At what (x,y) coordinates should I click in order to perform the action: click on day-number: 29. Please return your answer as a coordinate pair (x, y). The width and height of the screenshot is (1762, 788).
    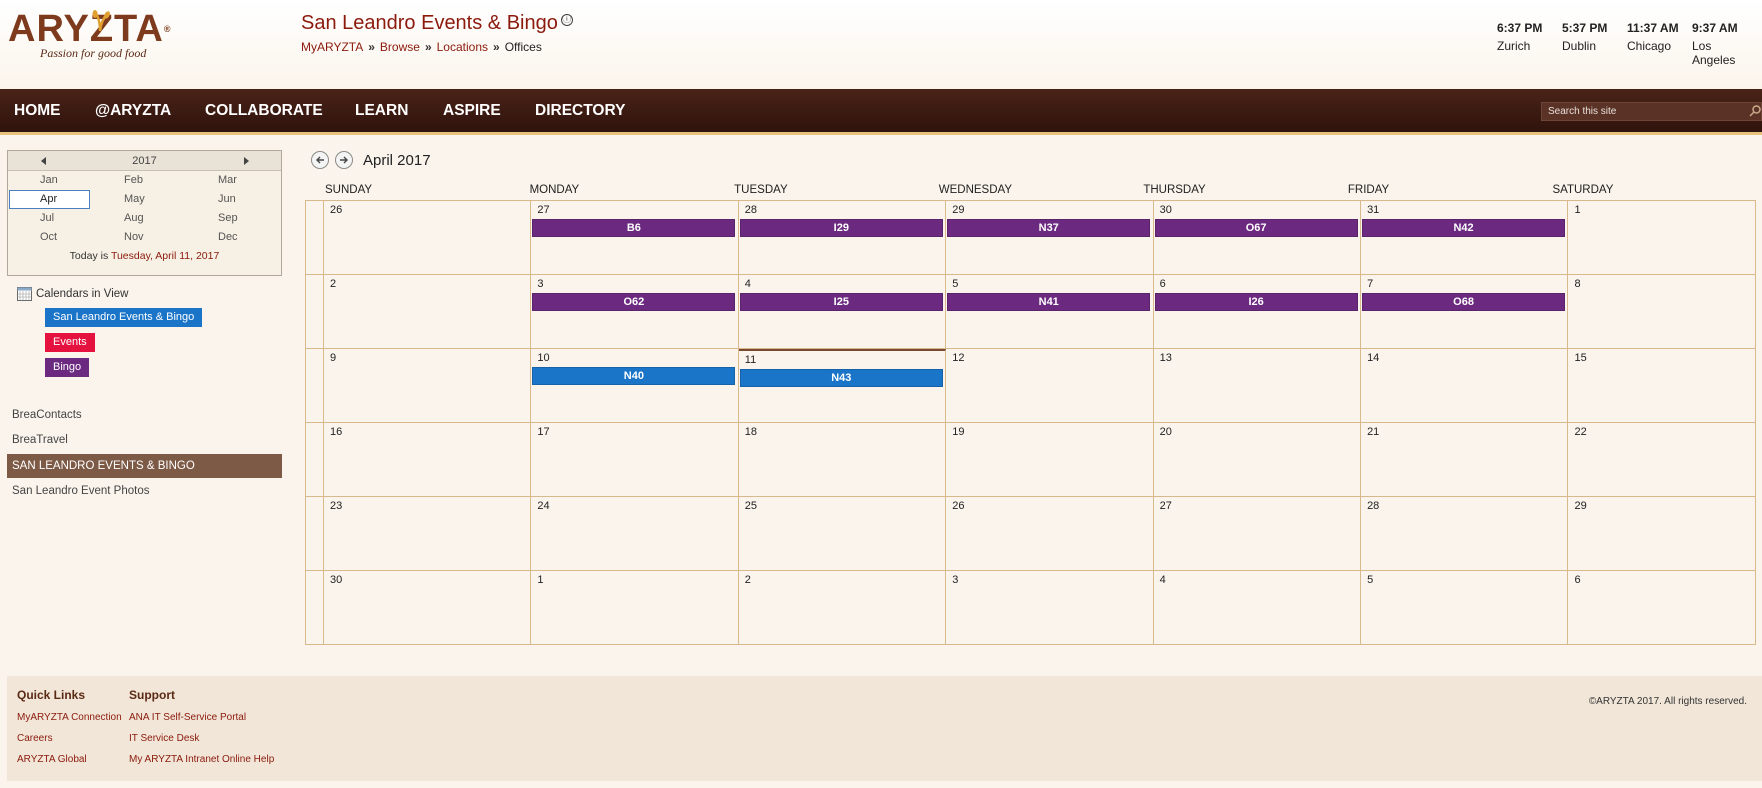
    Looking at the image, I should click on (958, 210).